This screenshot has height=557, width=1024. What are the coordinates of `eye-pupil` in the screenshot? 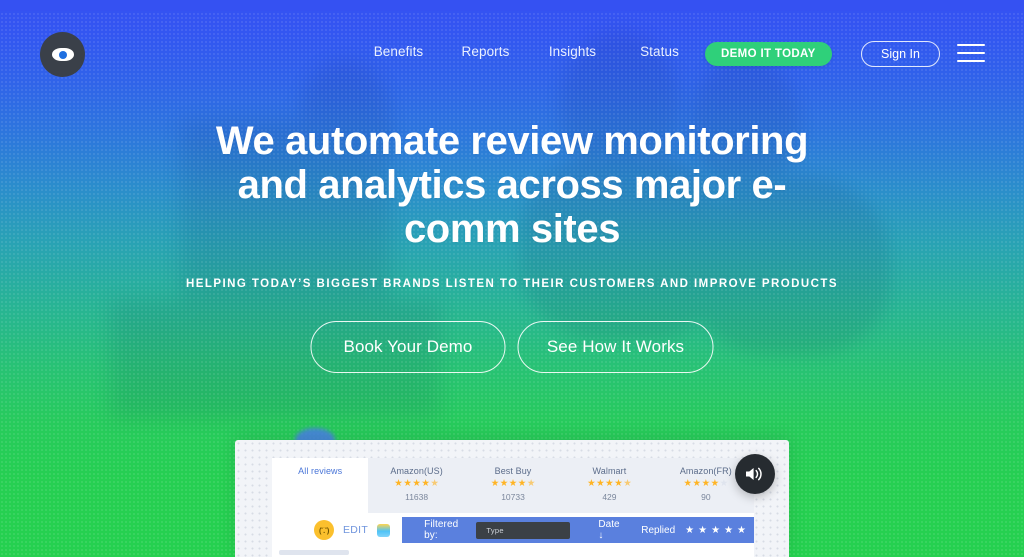 It's located at (62, 54).